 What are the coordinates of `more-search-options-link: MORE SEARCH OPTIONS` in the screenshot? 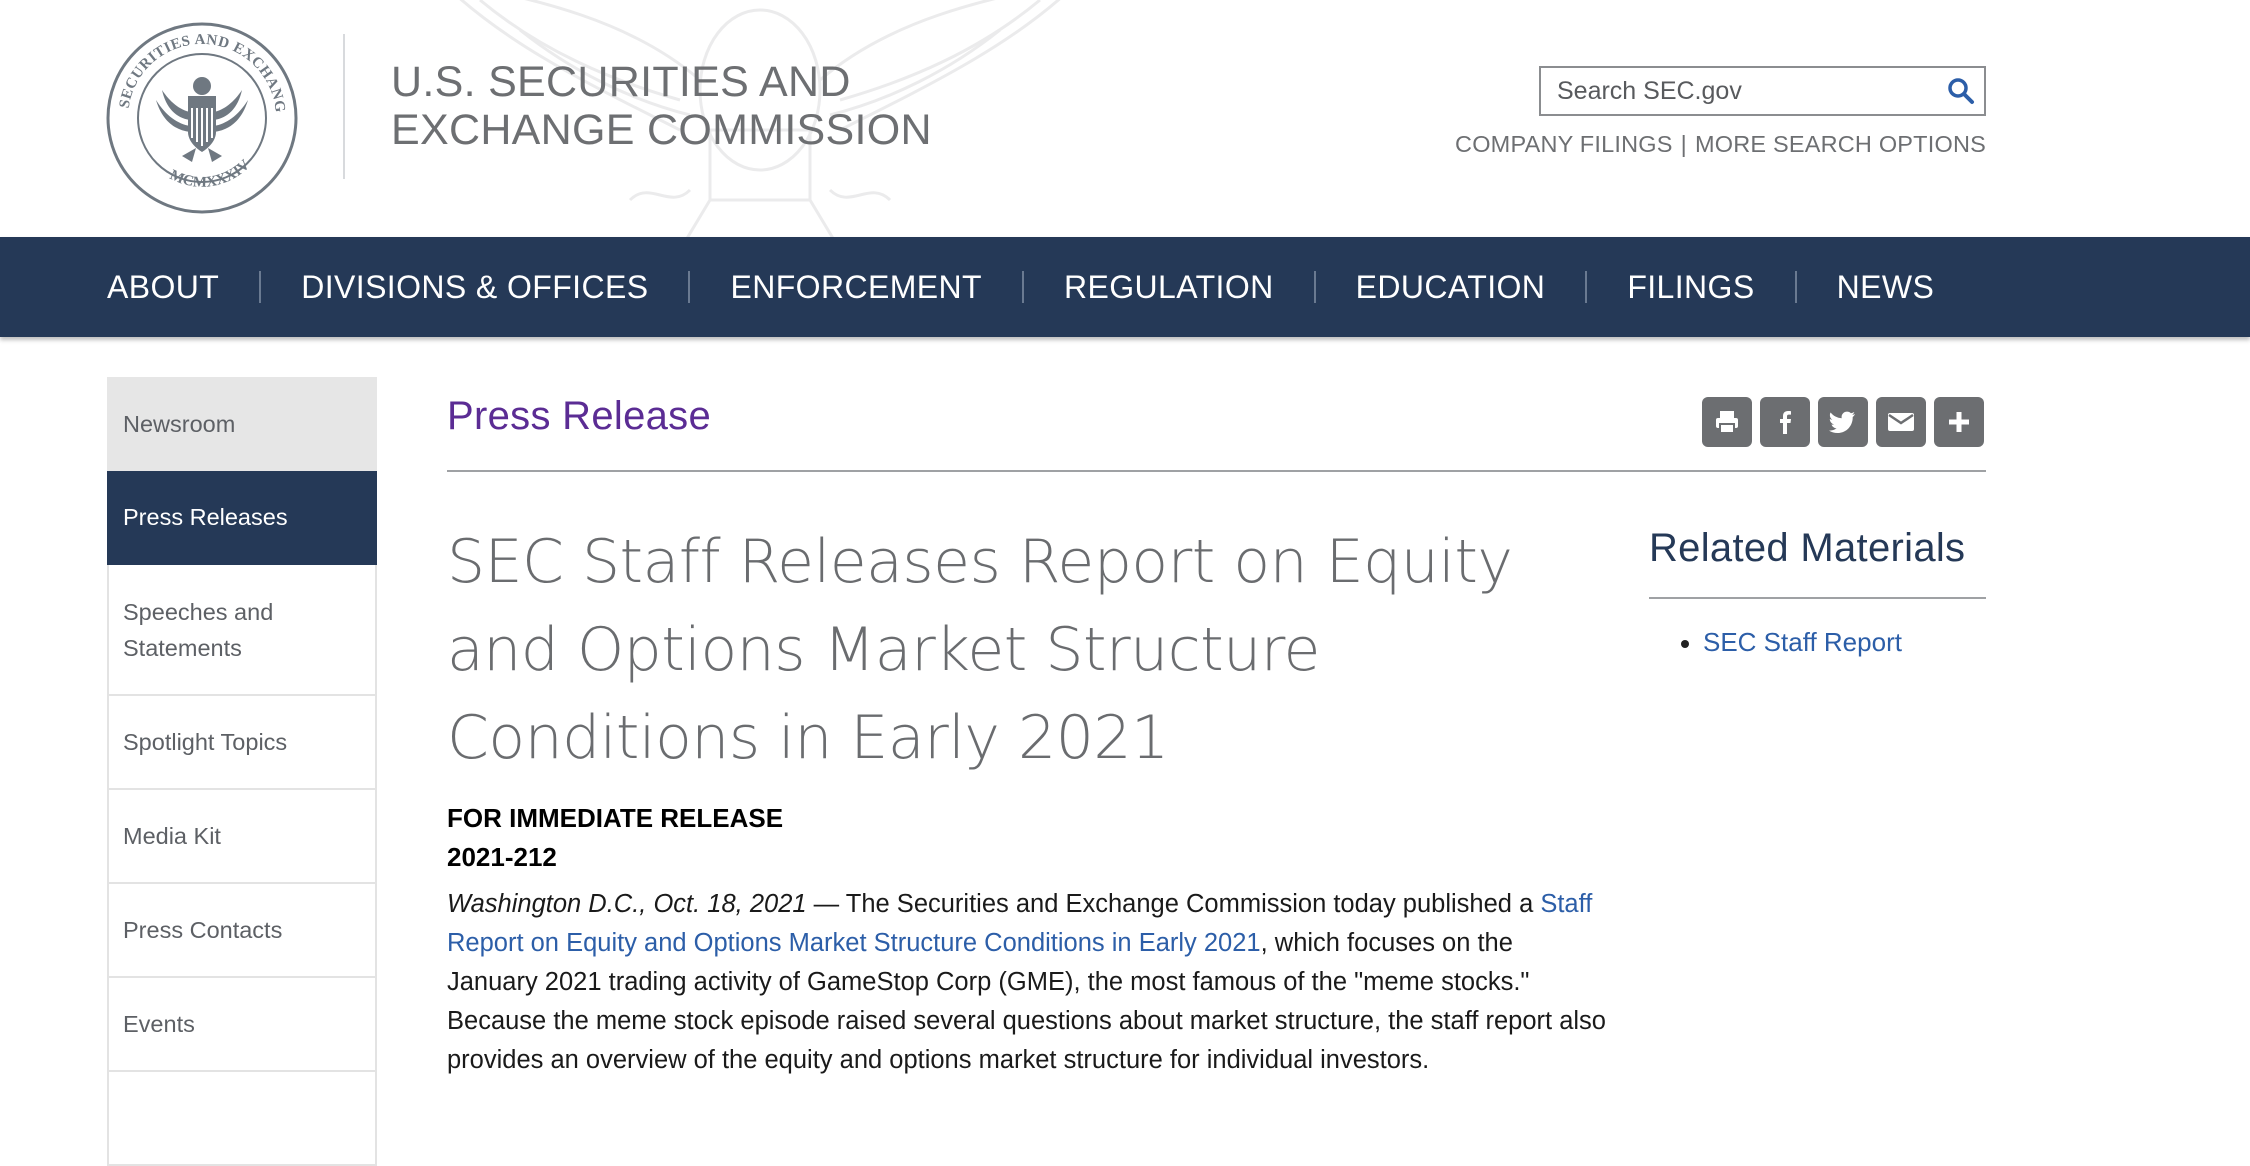 It's located at (1840, 144).